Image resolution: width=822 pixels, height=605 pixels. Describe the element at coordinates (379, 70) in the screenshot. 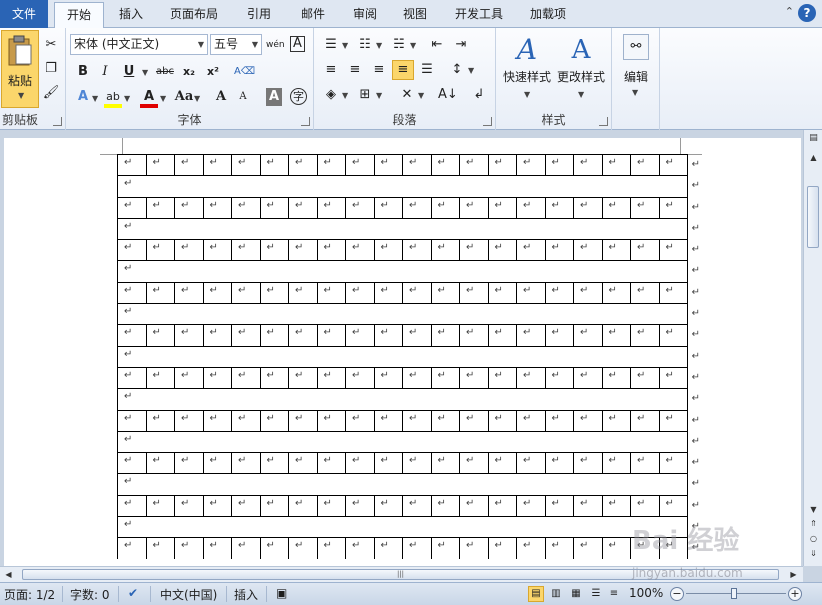

I see `align-right-icon: ≡` at that location.